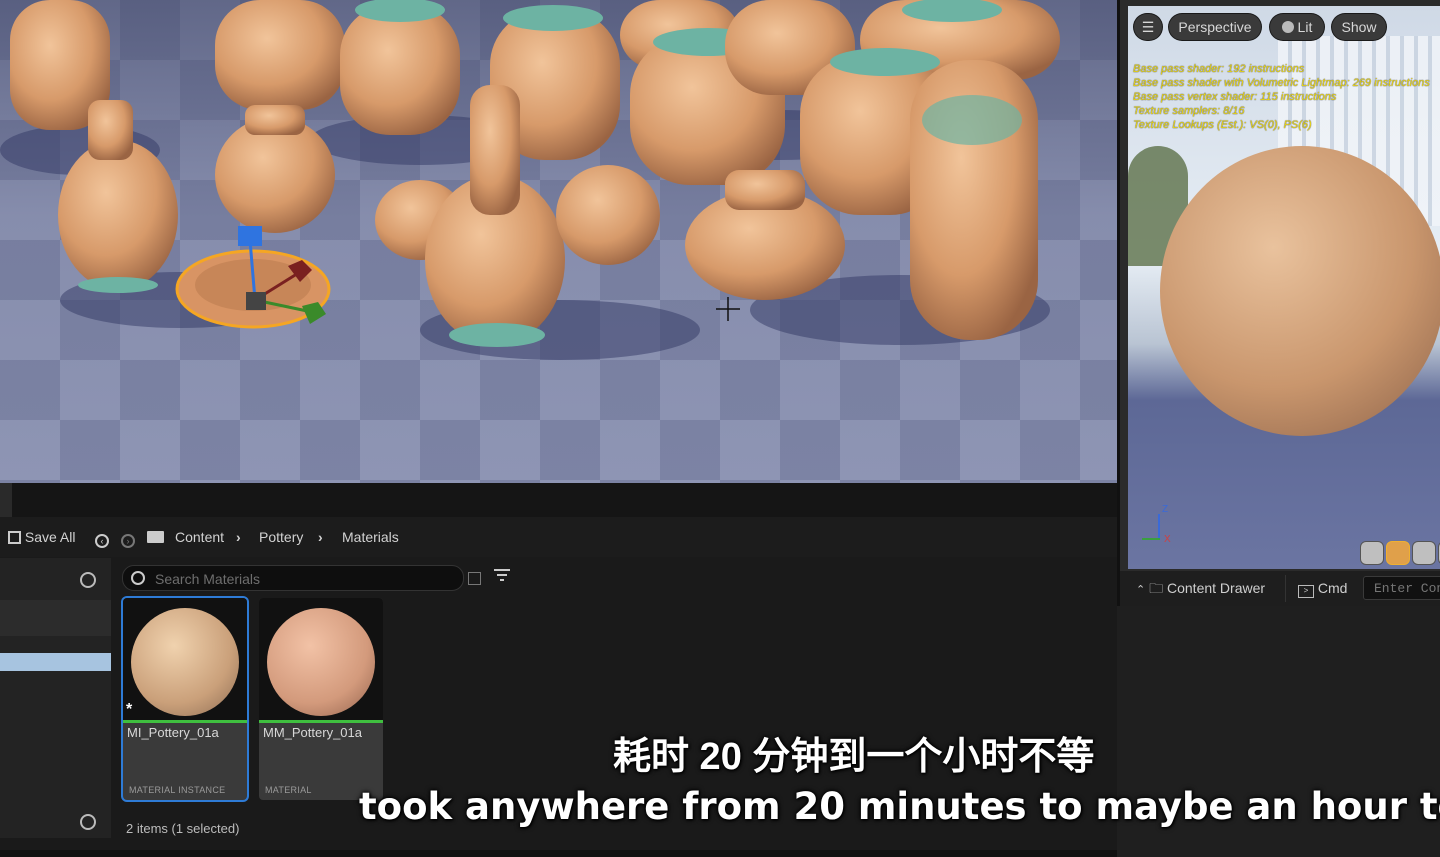  Describe the element at coordinates (281, 537) in the screenshot. I see `breadcrumb-pottery: Pottery` at that location.